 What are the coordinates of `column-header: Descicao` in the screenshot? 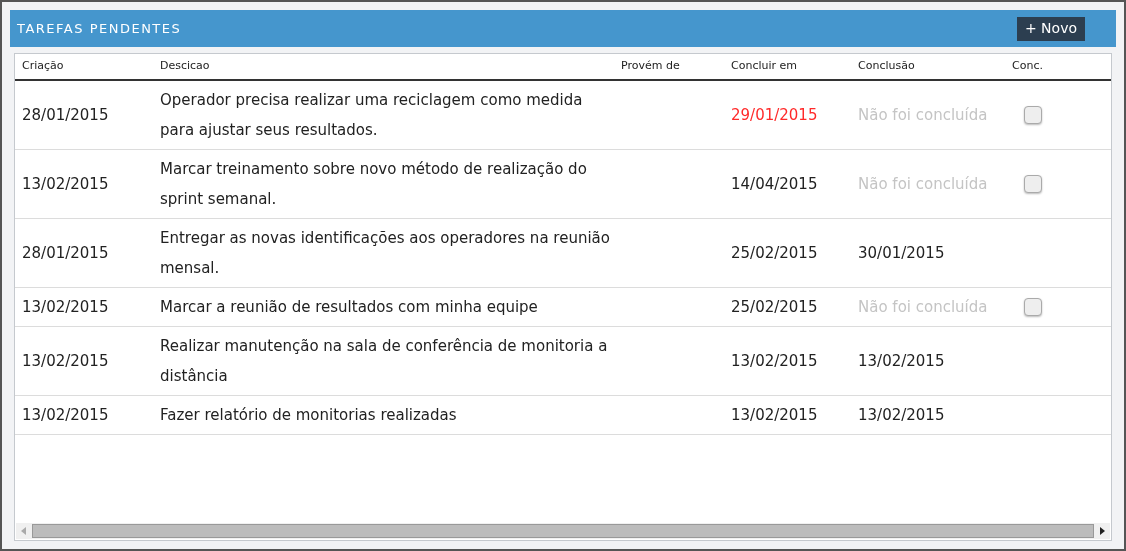 It's located at (185, 66).